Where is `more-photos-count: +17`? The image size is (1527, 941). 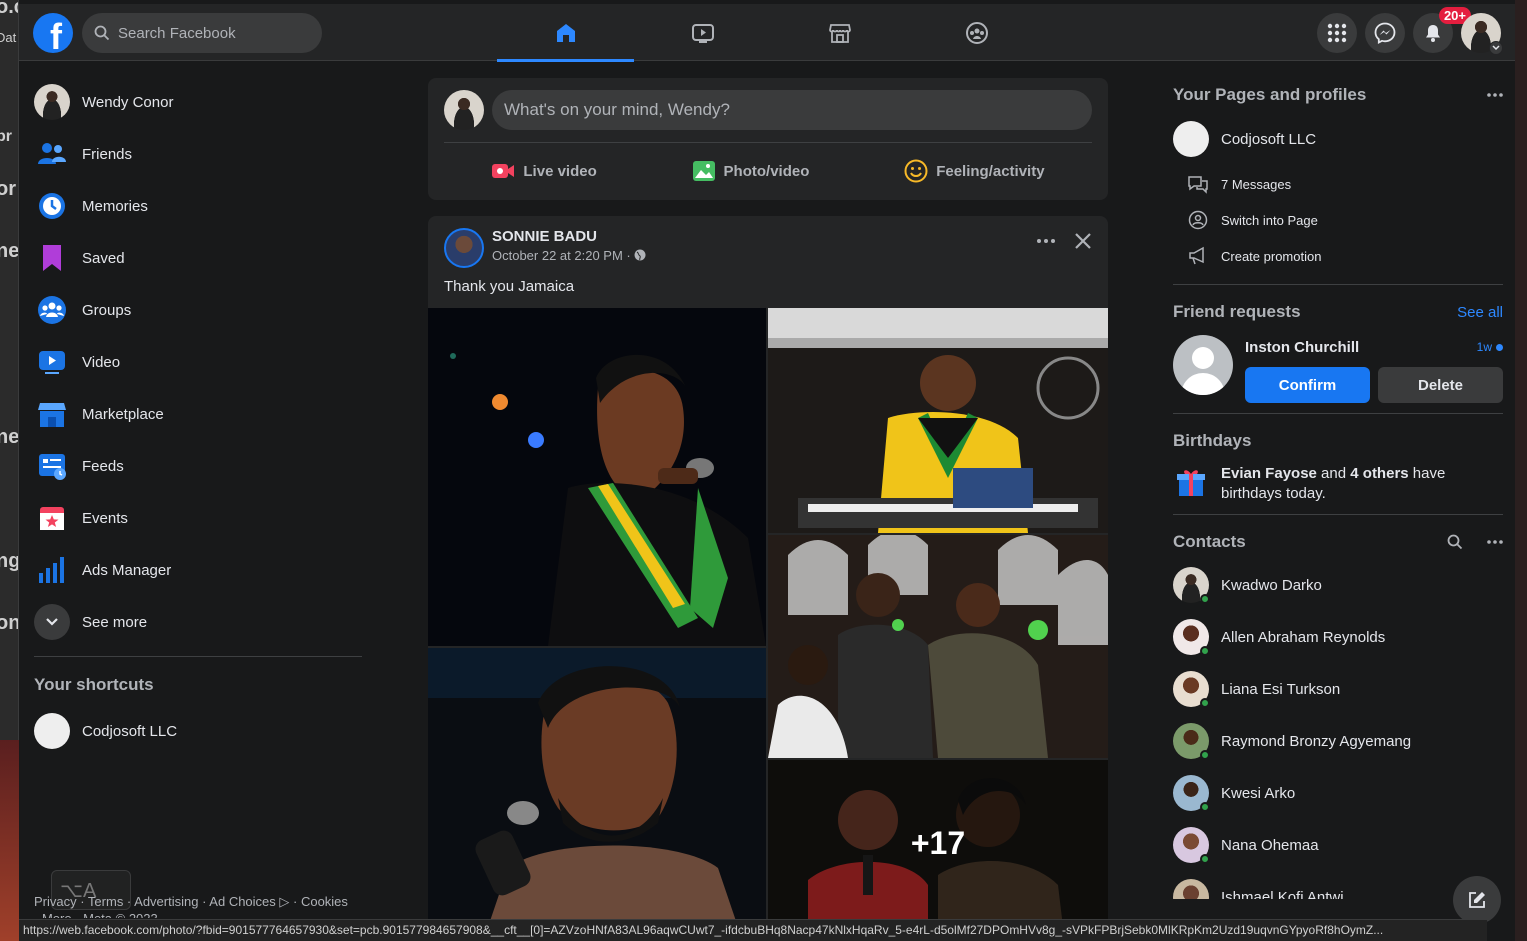 more-photos-count: +17 is located at coordinates (938, 843).